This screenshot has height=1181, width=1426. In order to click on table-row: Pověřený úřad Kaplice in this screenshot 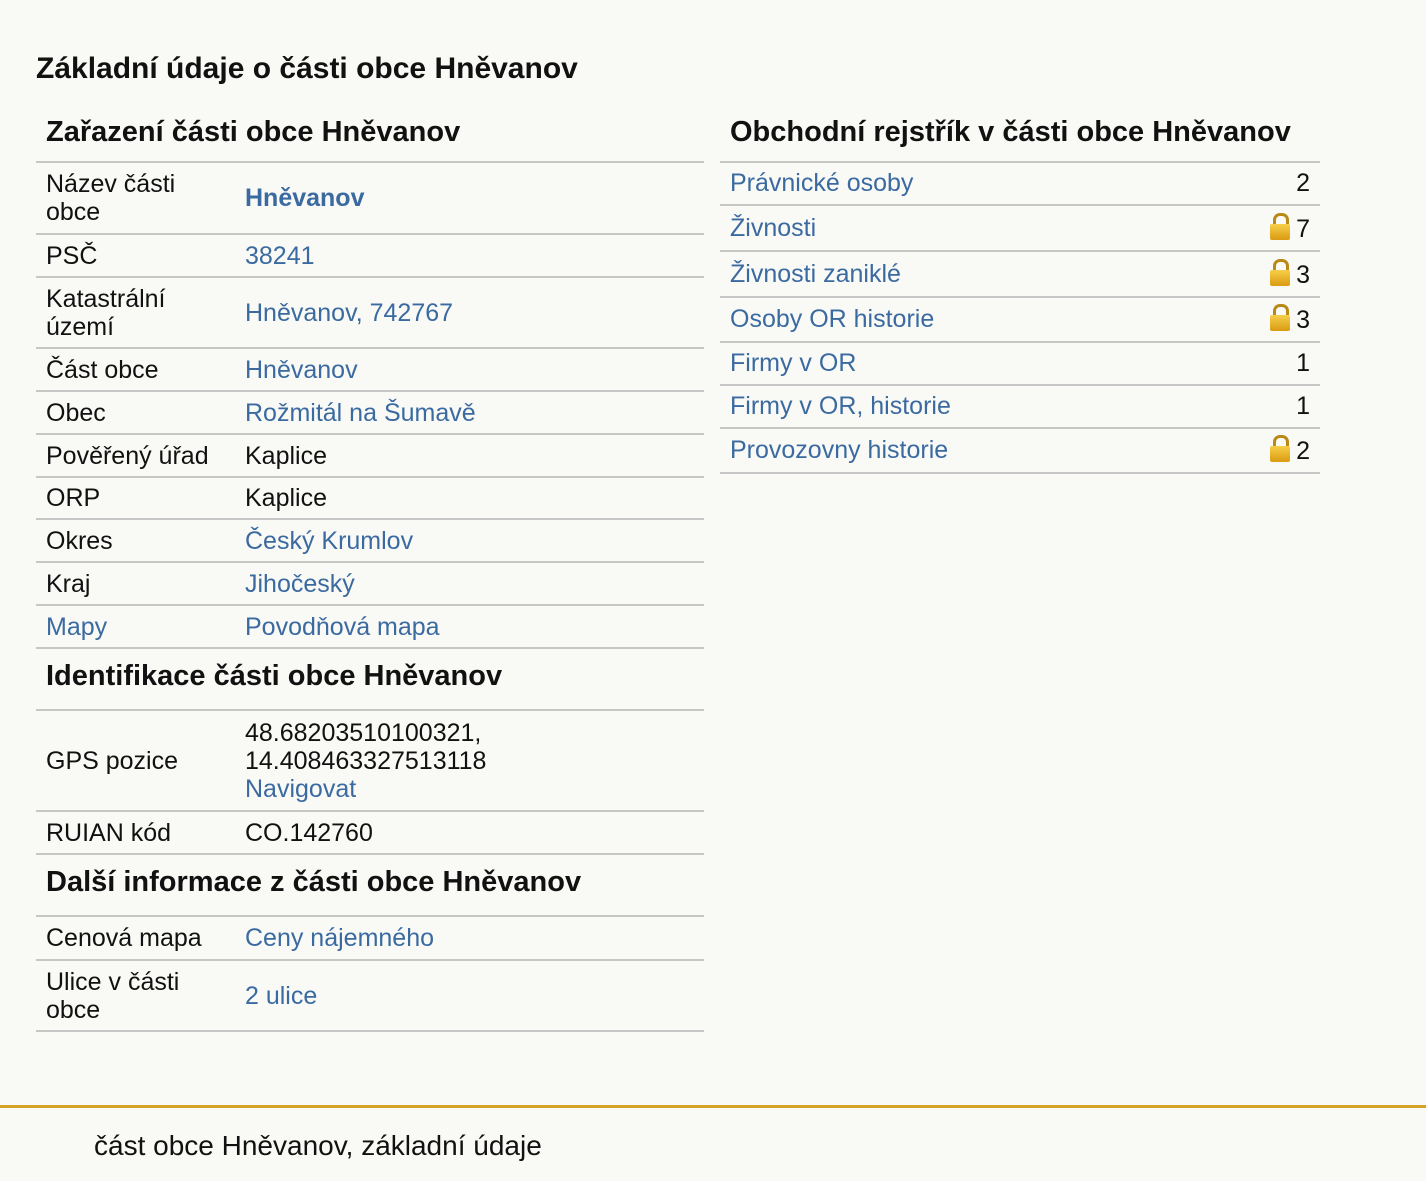, I will do `click(370, 456)`.